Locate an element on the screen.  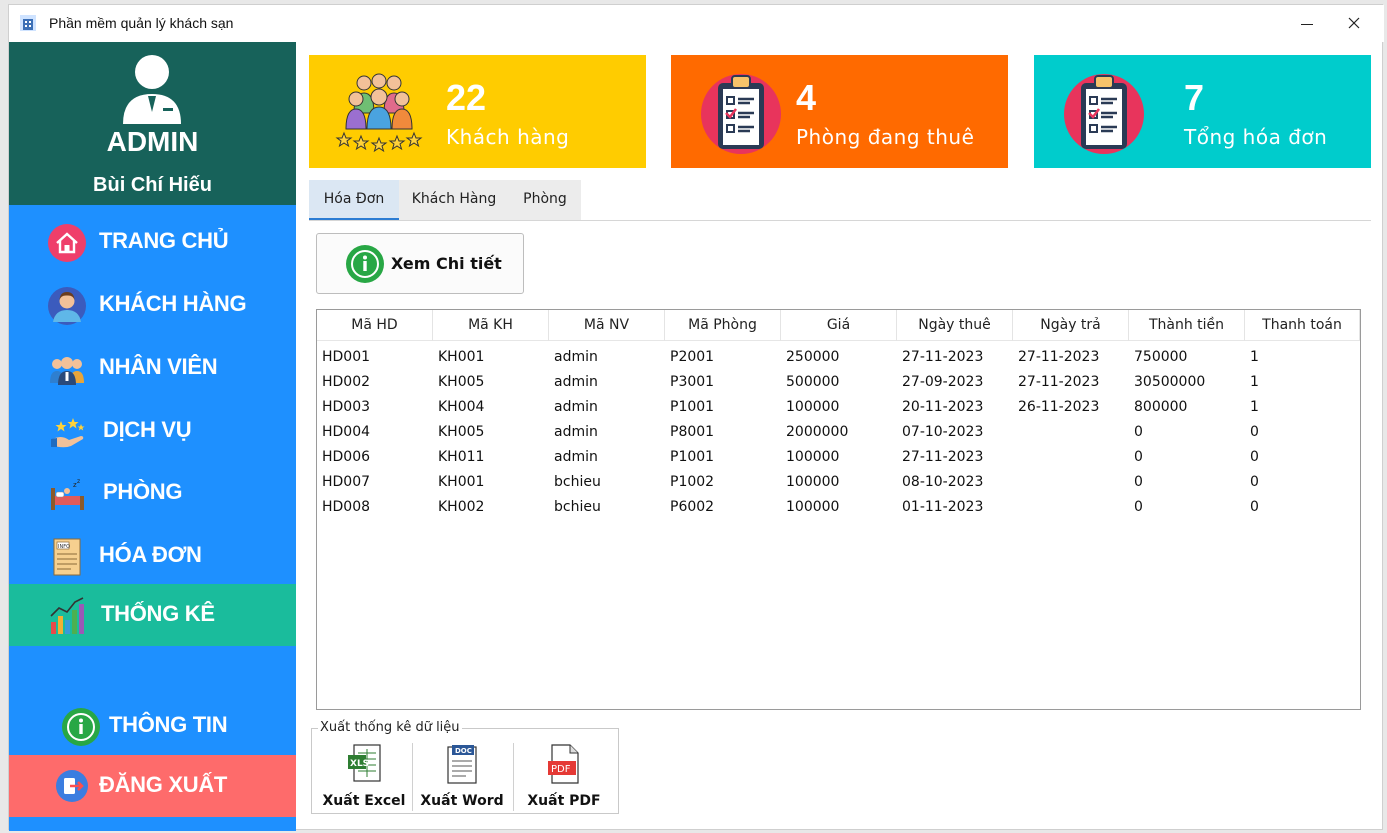
column-header: Ngày trả is located at coordinates (1071, 325).